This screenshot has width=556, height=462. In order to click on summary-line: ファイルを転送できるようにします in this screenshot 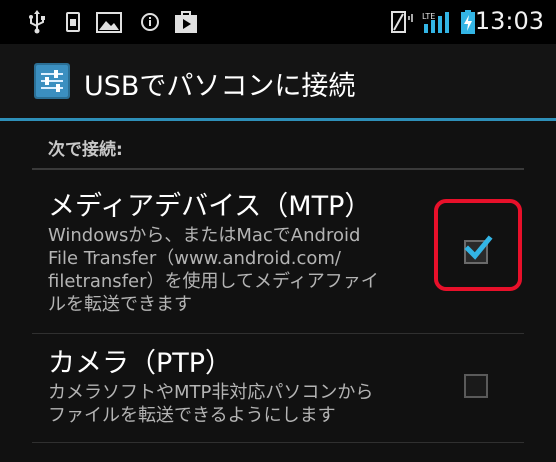, I will do `click(192, 415)`.